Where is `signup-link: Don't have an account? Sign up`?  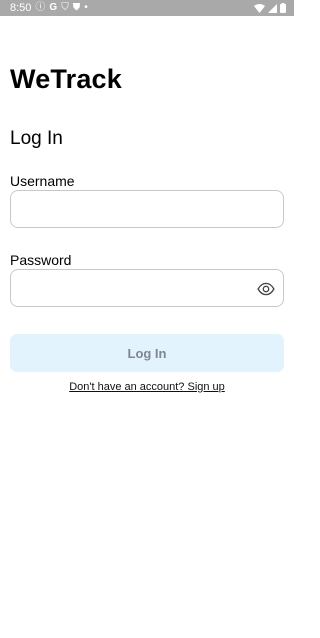 signup-link: Don't have an account? Sign up is located at coordinates (147, 387).